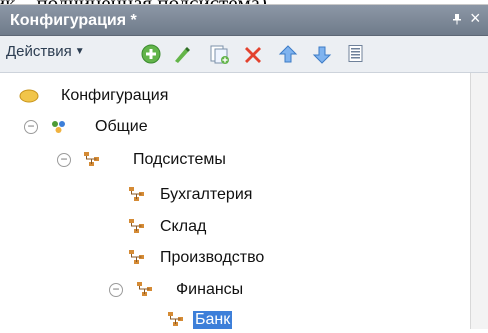 This screenshot has width=488, height=333. Describe the element at coordinates (182, 54) in the screenshot. I see `edit-icon` at that location.